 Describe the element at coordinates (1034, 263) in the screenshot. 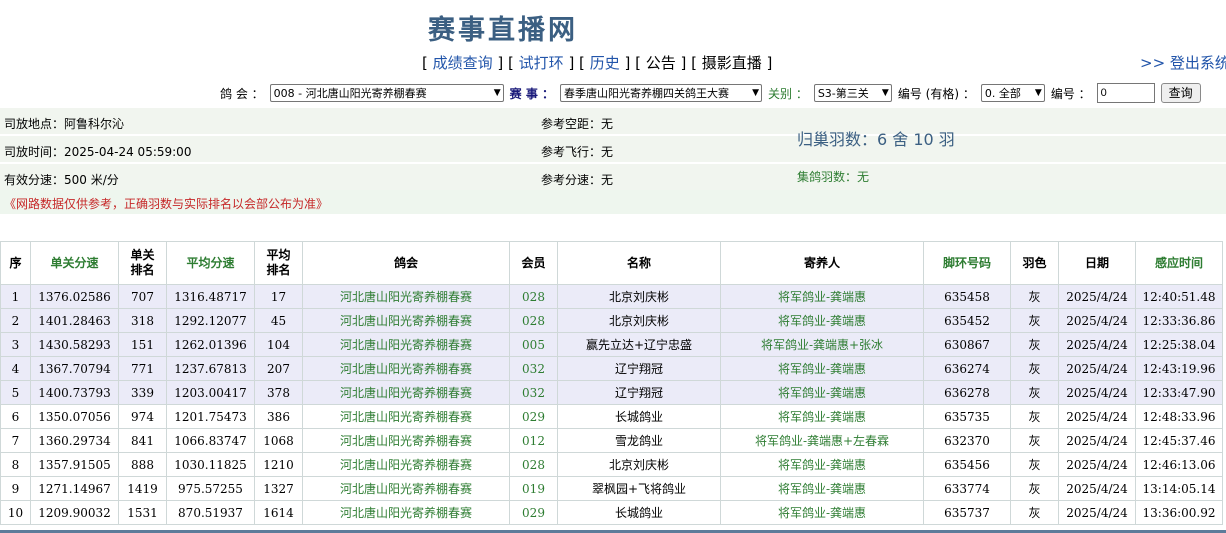

I see `col-header-color: 羽色` at that location.